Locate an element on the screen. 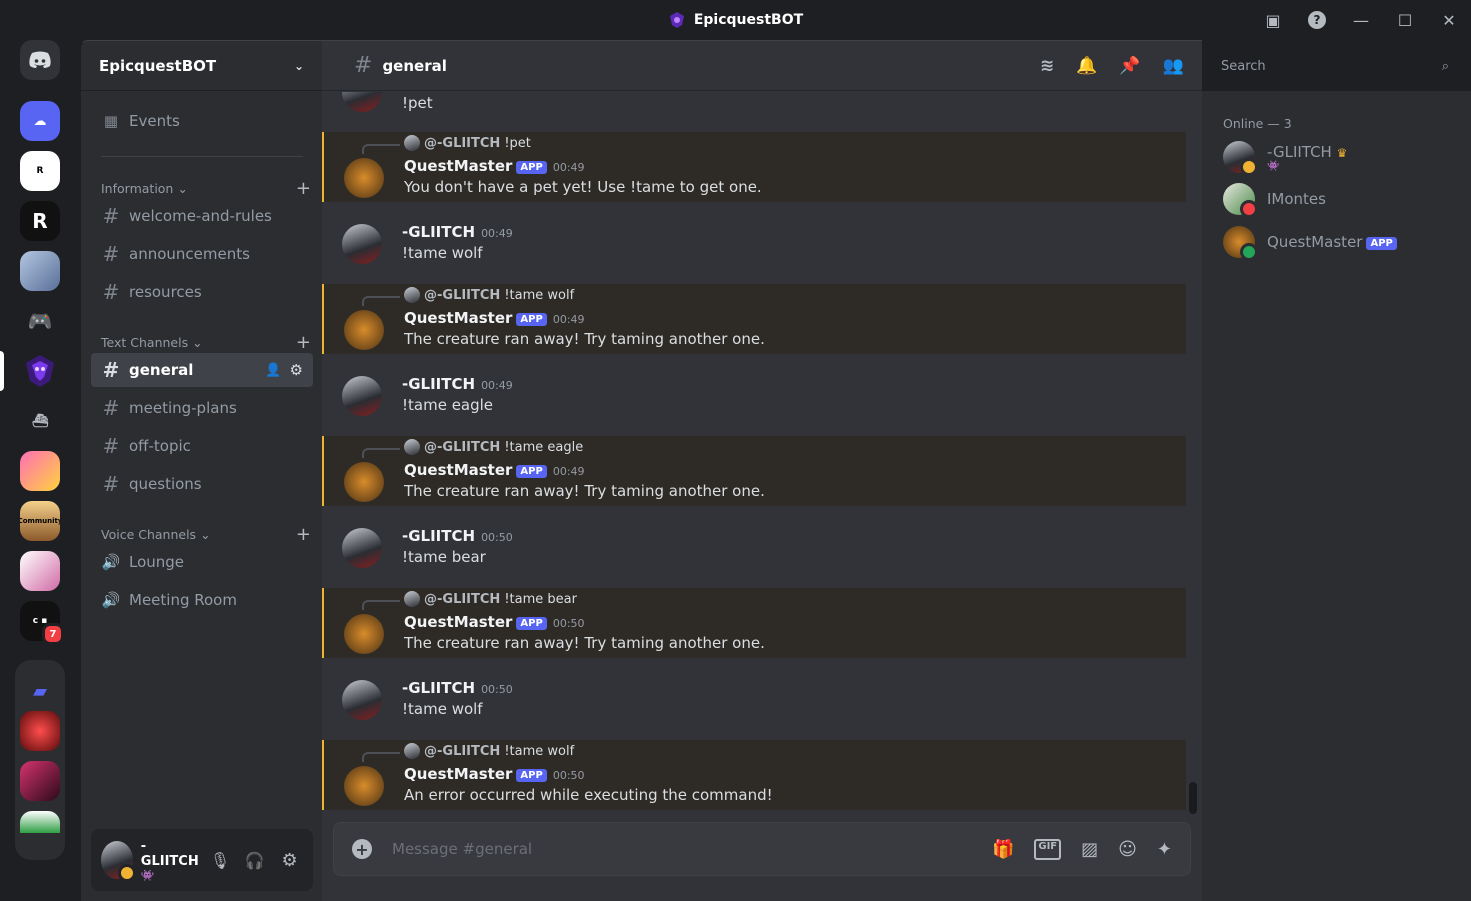 This screenshot has height=901, width=1471. server-avatar-icon is located at coordinates (40, 571).